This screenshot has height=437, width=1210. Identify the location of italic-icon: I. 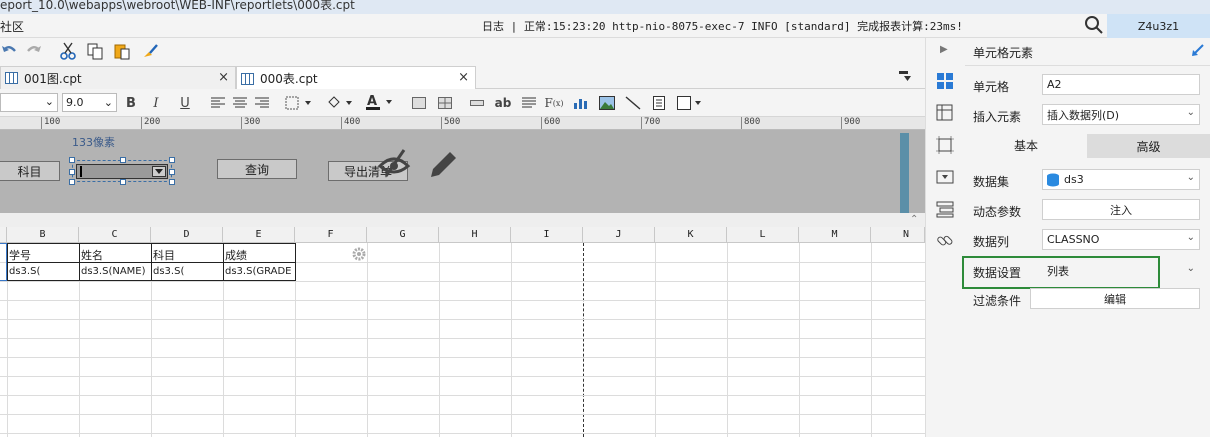
(156, 103).